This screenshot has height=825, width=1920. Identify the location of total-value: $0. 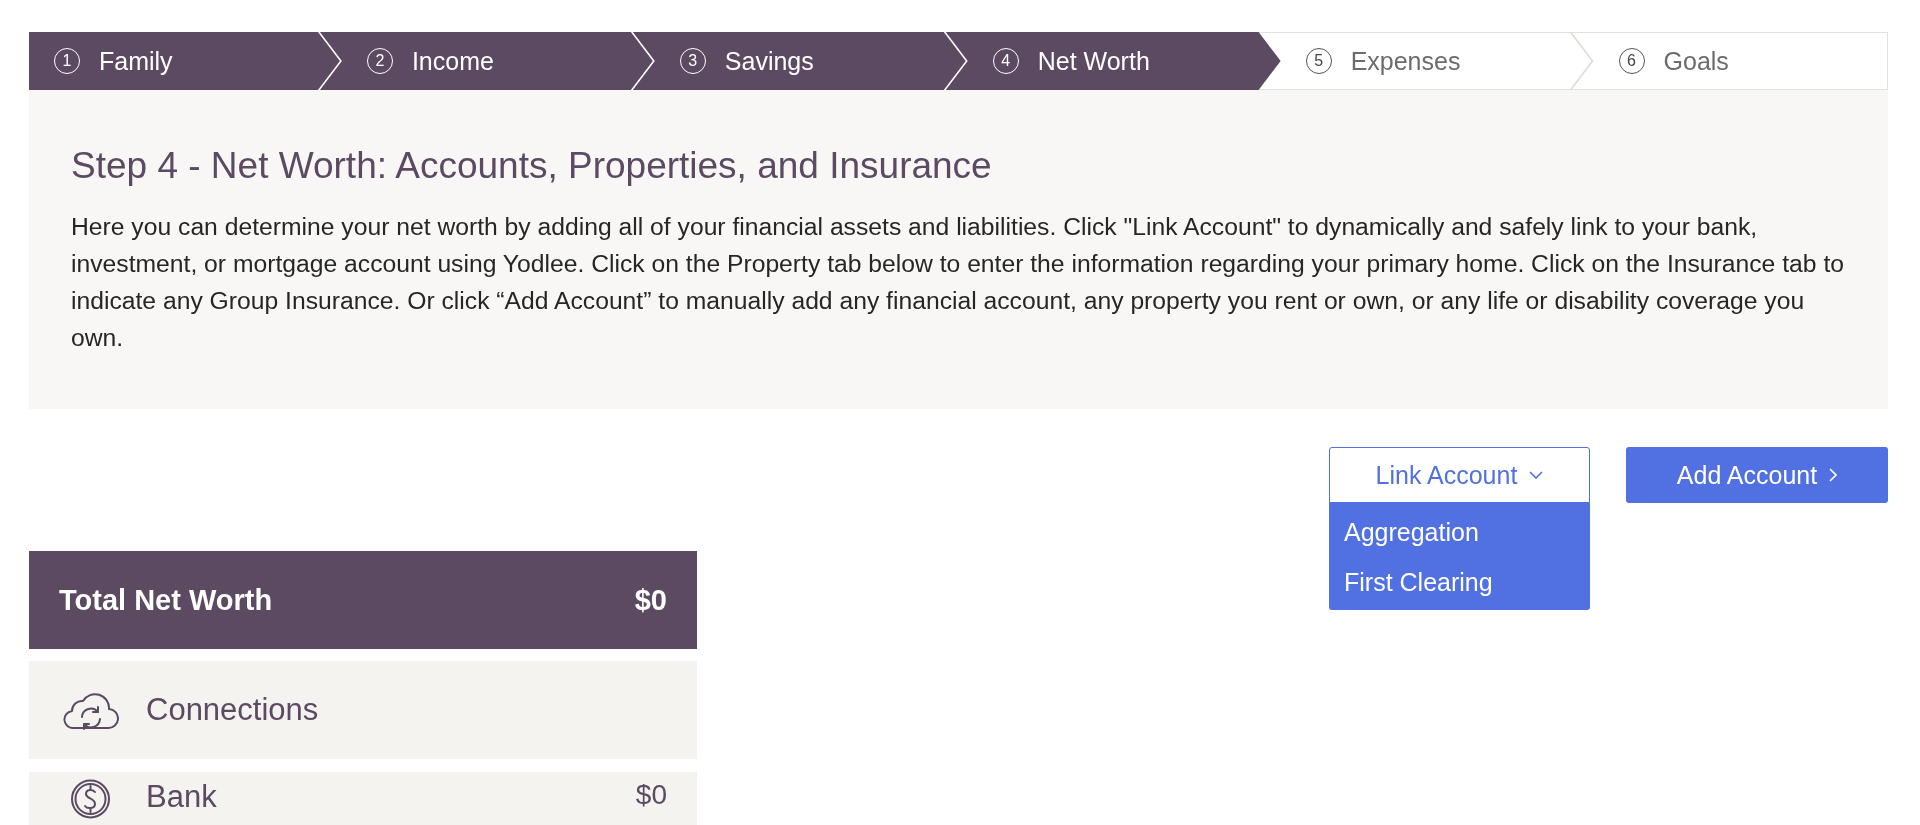
(650, 600).